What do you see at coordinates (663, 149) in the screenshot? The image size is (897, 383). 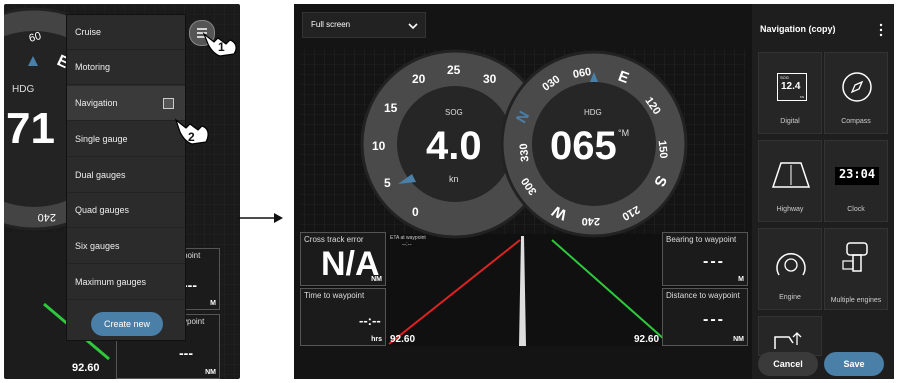 I see `svg-text: 150` at bounding box center [663, 149].